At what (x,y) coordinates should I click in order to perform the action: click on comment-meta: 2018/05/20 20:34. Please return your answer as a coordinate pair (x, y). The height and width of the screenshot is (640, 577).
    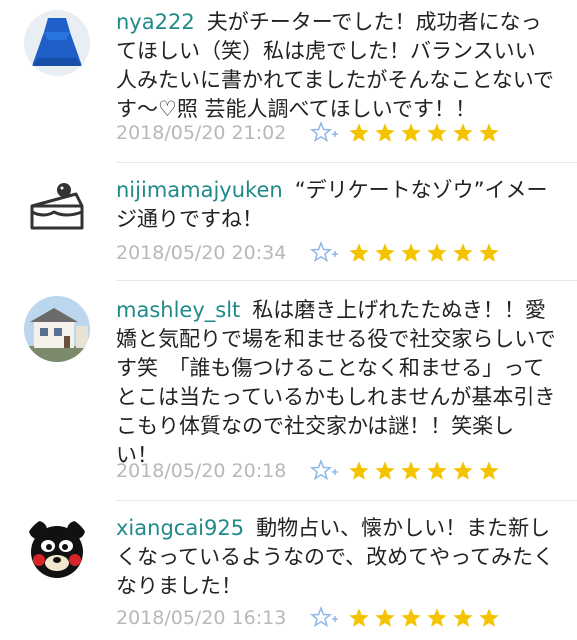
    Looking at the image, I should click on (336, 253).